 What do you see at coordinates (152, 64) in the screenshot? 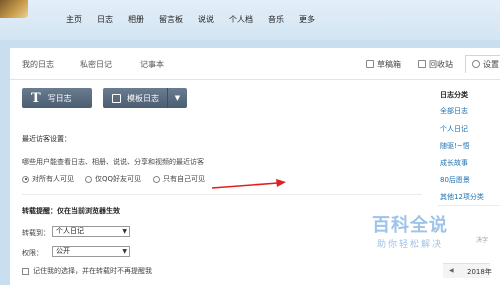
I see `tab-notebook: 记事本` at bounding box center [152, 64].